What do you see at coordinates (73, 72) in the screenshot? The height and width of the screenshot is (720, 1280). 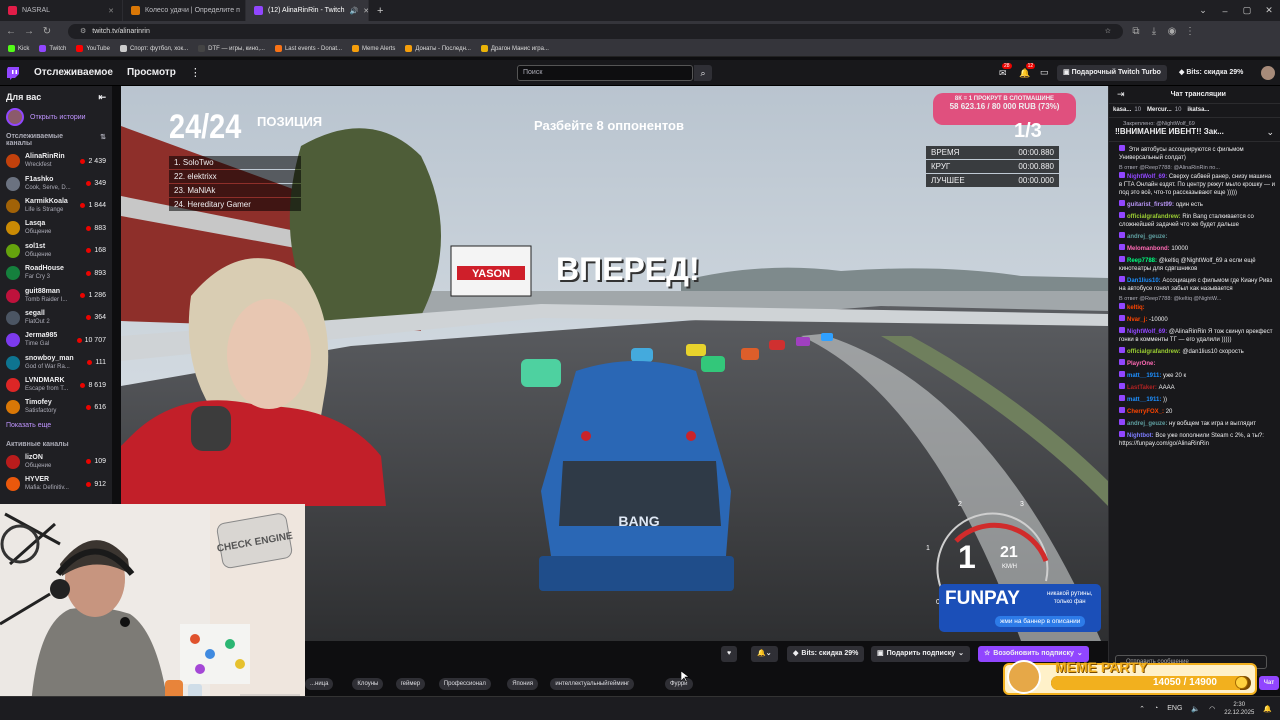 I see `nav-following: Отслеживаемое` at bounding box center [73, 72].